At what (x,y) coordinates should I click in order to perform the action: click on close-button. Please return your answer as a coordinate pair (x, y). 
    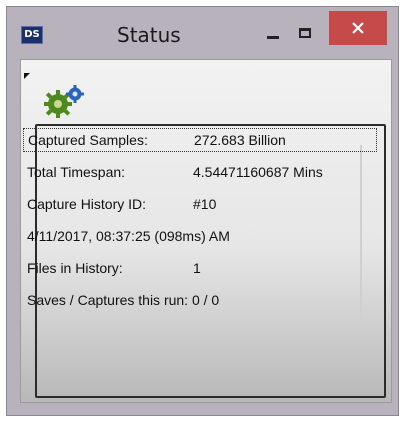
    Looking at the image, I should click on (358, 28).